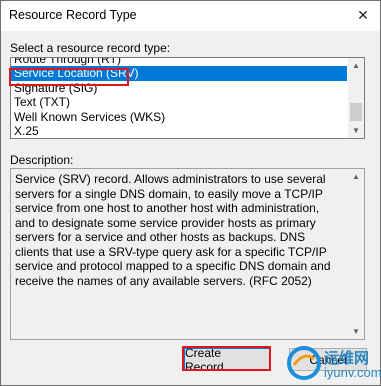  I want to click on close-icon: ✕, so click(363, 14).